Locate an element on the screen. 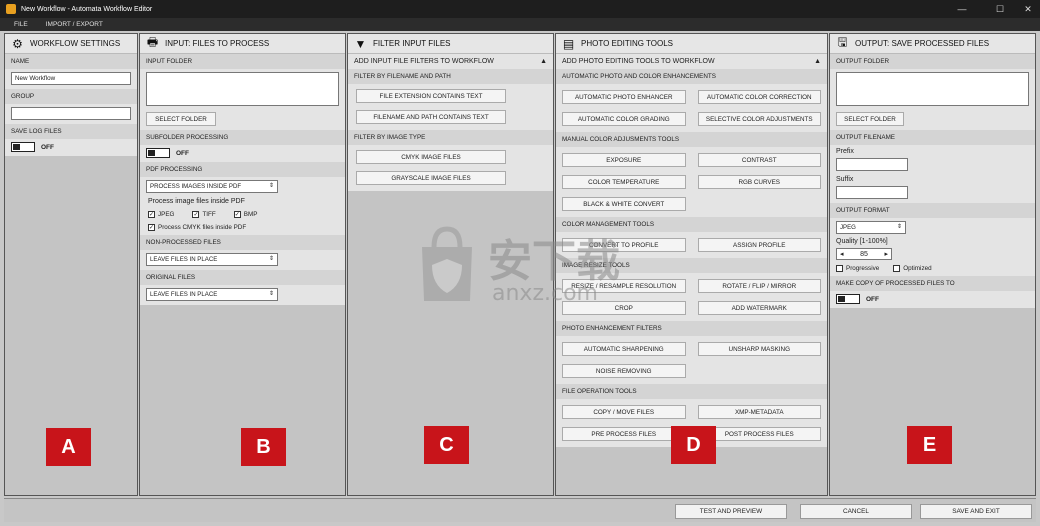 Image resolution: width=1040 pixels, height=526 pixels. unsharp-masking-button: UNSHARP MASKING is located at coordinates (759, 349).